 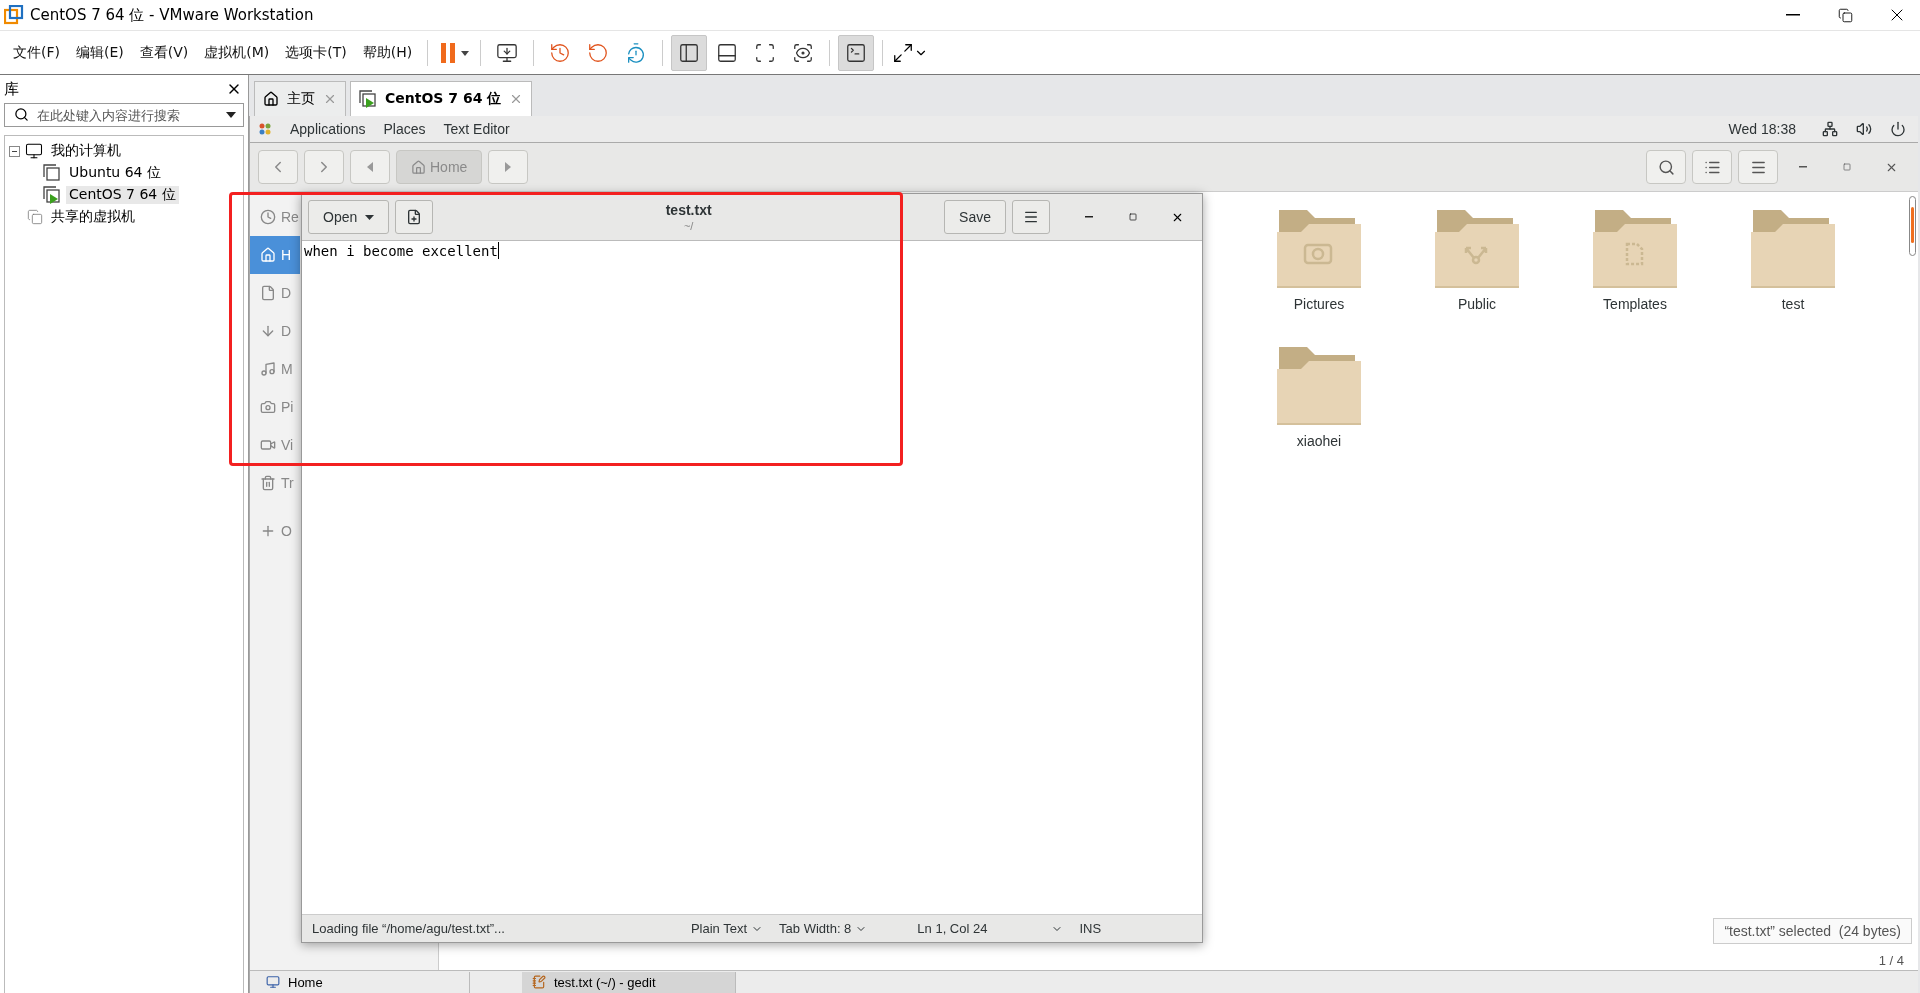 What do you see at coordinates (1864, 129) in the screenshot?
I see `volume-icon` at bounding box center [1864, 129].